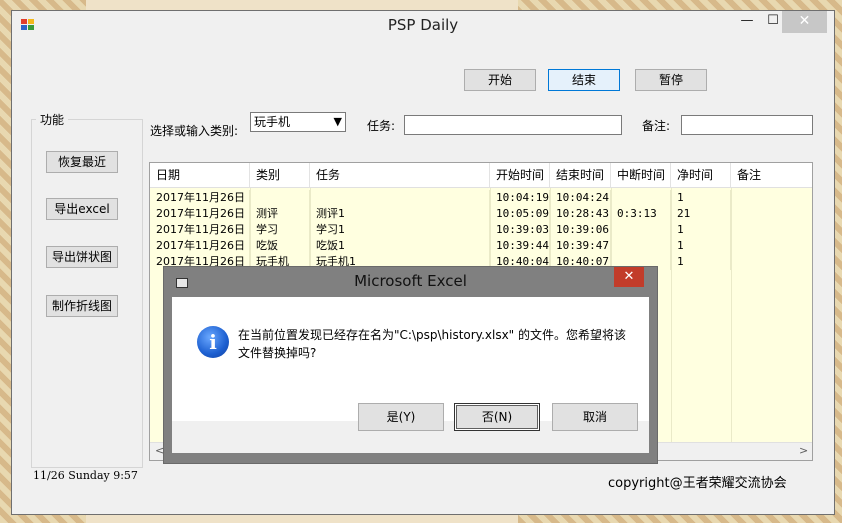 This screenshot has width=842, height=523. Describe the element at coordinates (520, 230) in the screenshot. I see `cell-start-time: 10:39:03` at that location.